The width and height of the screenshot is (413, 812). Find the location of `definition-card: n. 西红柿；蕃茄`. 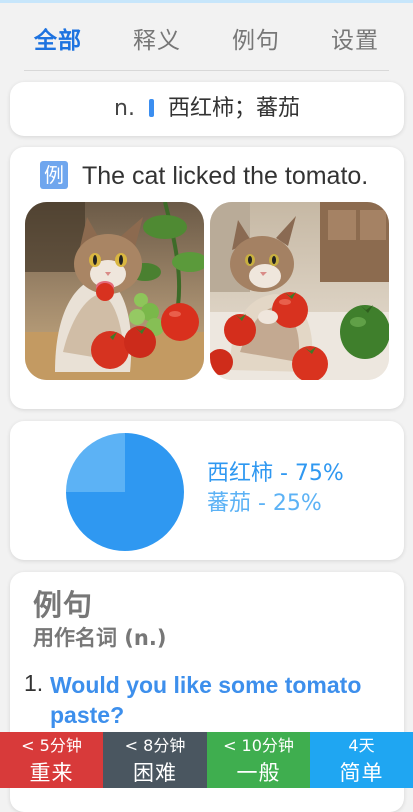

definition-card: n. 西红柿；蕃茄 is located at coordinates (207, 109).